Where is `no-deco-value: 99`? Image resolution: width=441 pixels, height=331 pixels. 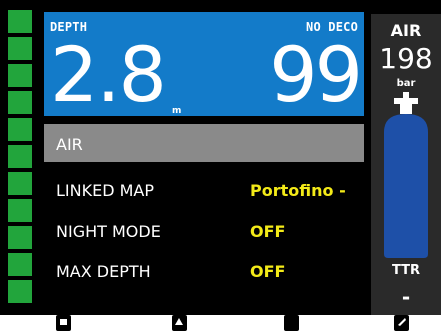 no-deco-value: 99 is located at coordinates (316, 74).